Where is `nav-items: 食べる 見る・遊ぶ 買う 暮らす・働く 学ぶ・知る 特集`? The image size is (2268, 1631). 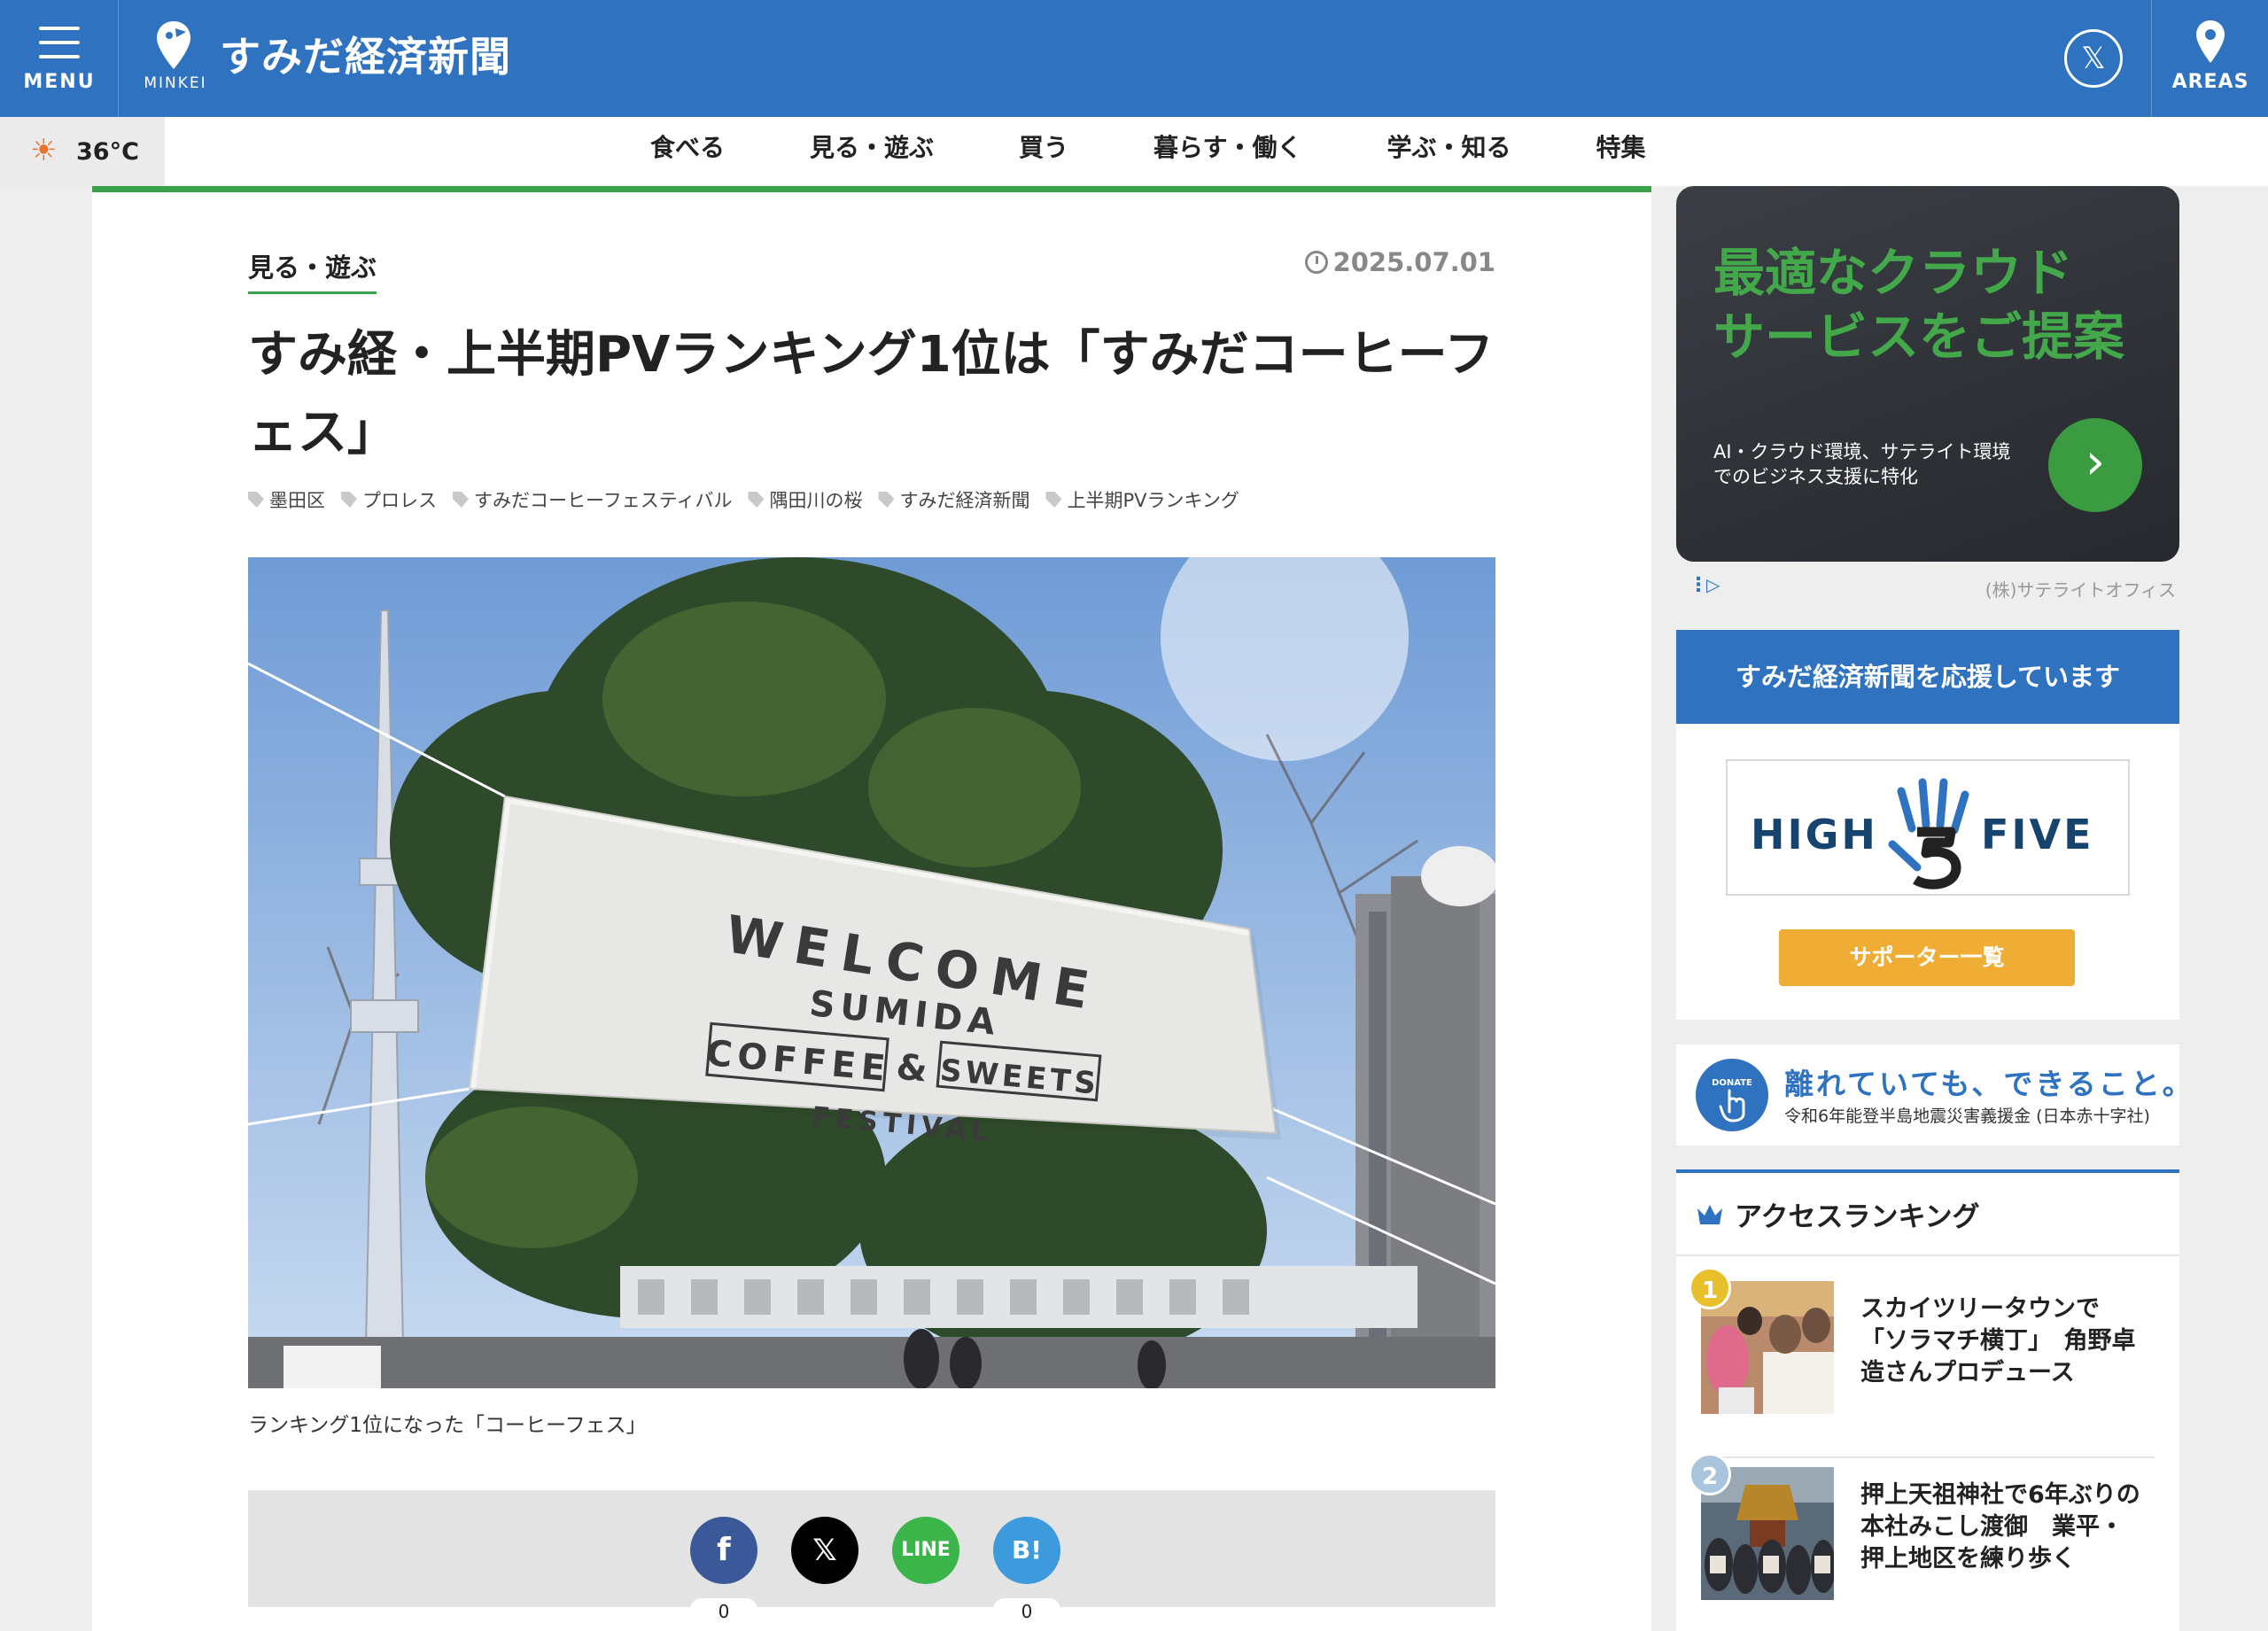
nav-items: 食べる 見る・遊ぶ 買う 暮らす・働く 学ぶ・知る 特集 is located at coordinates (1148, 151).